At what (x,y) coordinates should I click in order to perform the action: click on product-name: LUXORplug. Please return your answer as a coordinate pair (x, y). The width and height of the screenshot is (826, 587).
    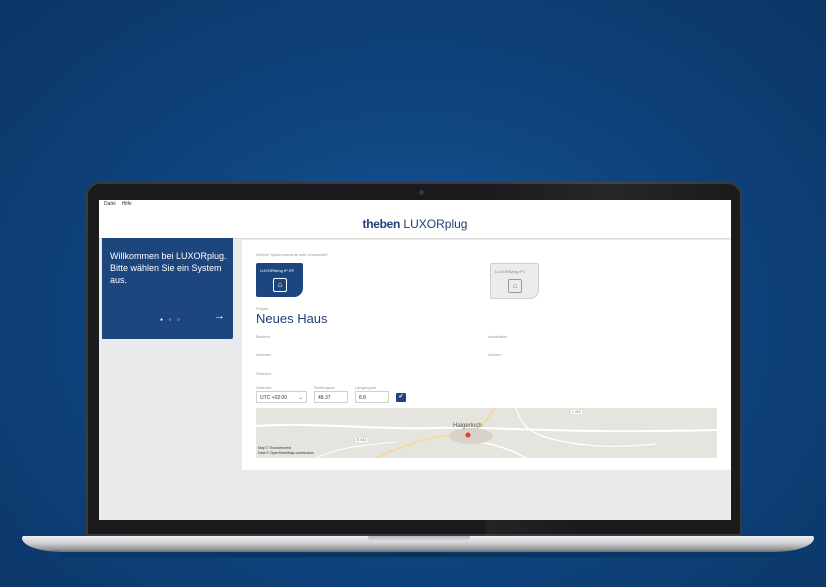
    Looking at the image, I should click on (435, 224).